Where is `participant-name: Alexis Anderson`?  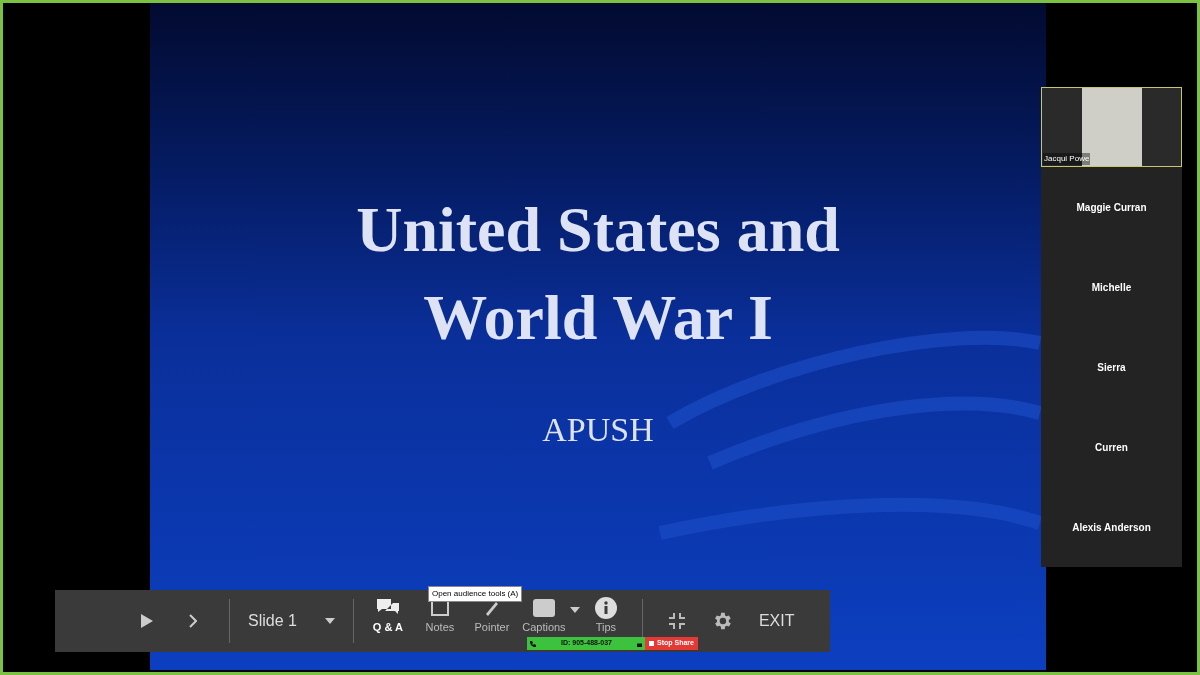
participant-name: Alexis Anderson is located at coordinates (1111, 527).